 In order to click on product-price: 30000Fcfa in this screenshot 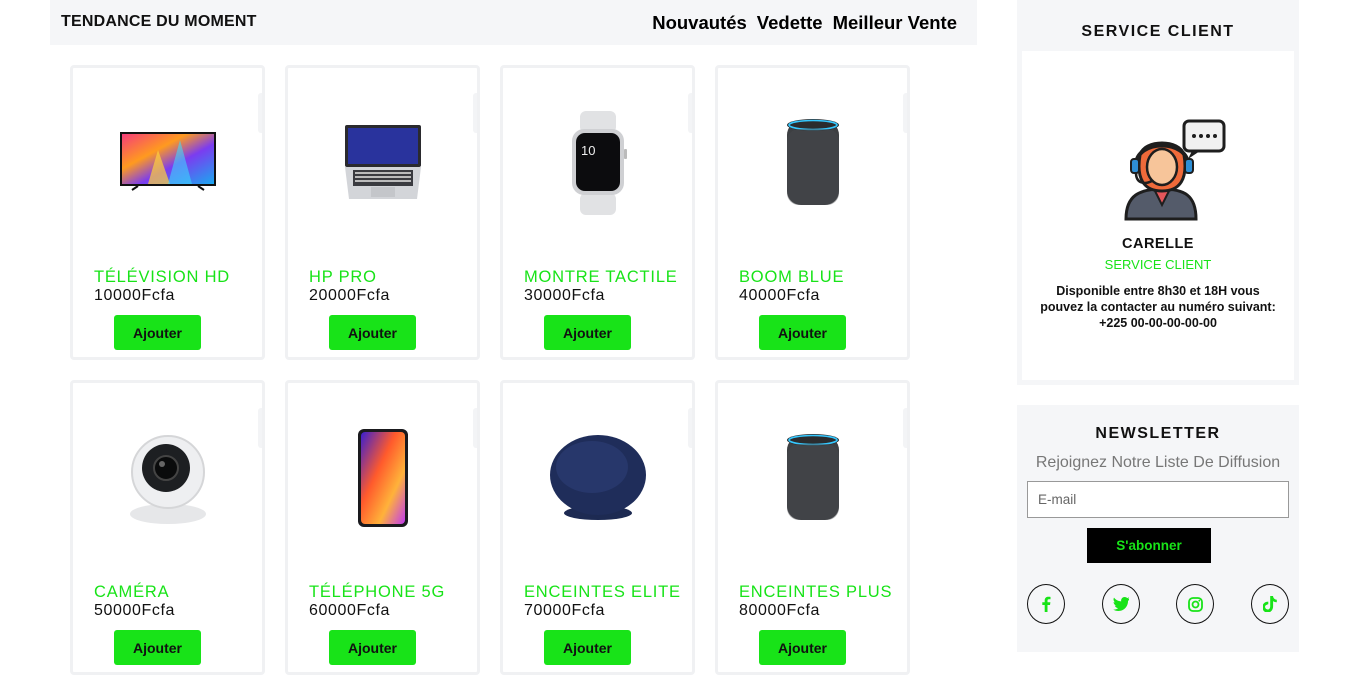, I will do `click(565, 295)`.